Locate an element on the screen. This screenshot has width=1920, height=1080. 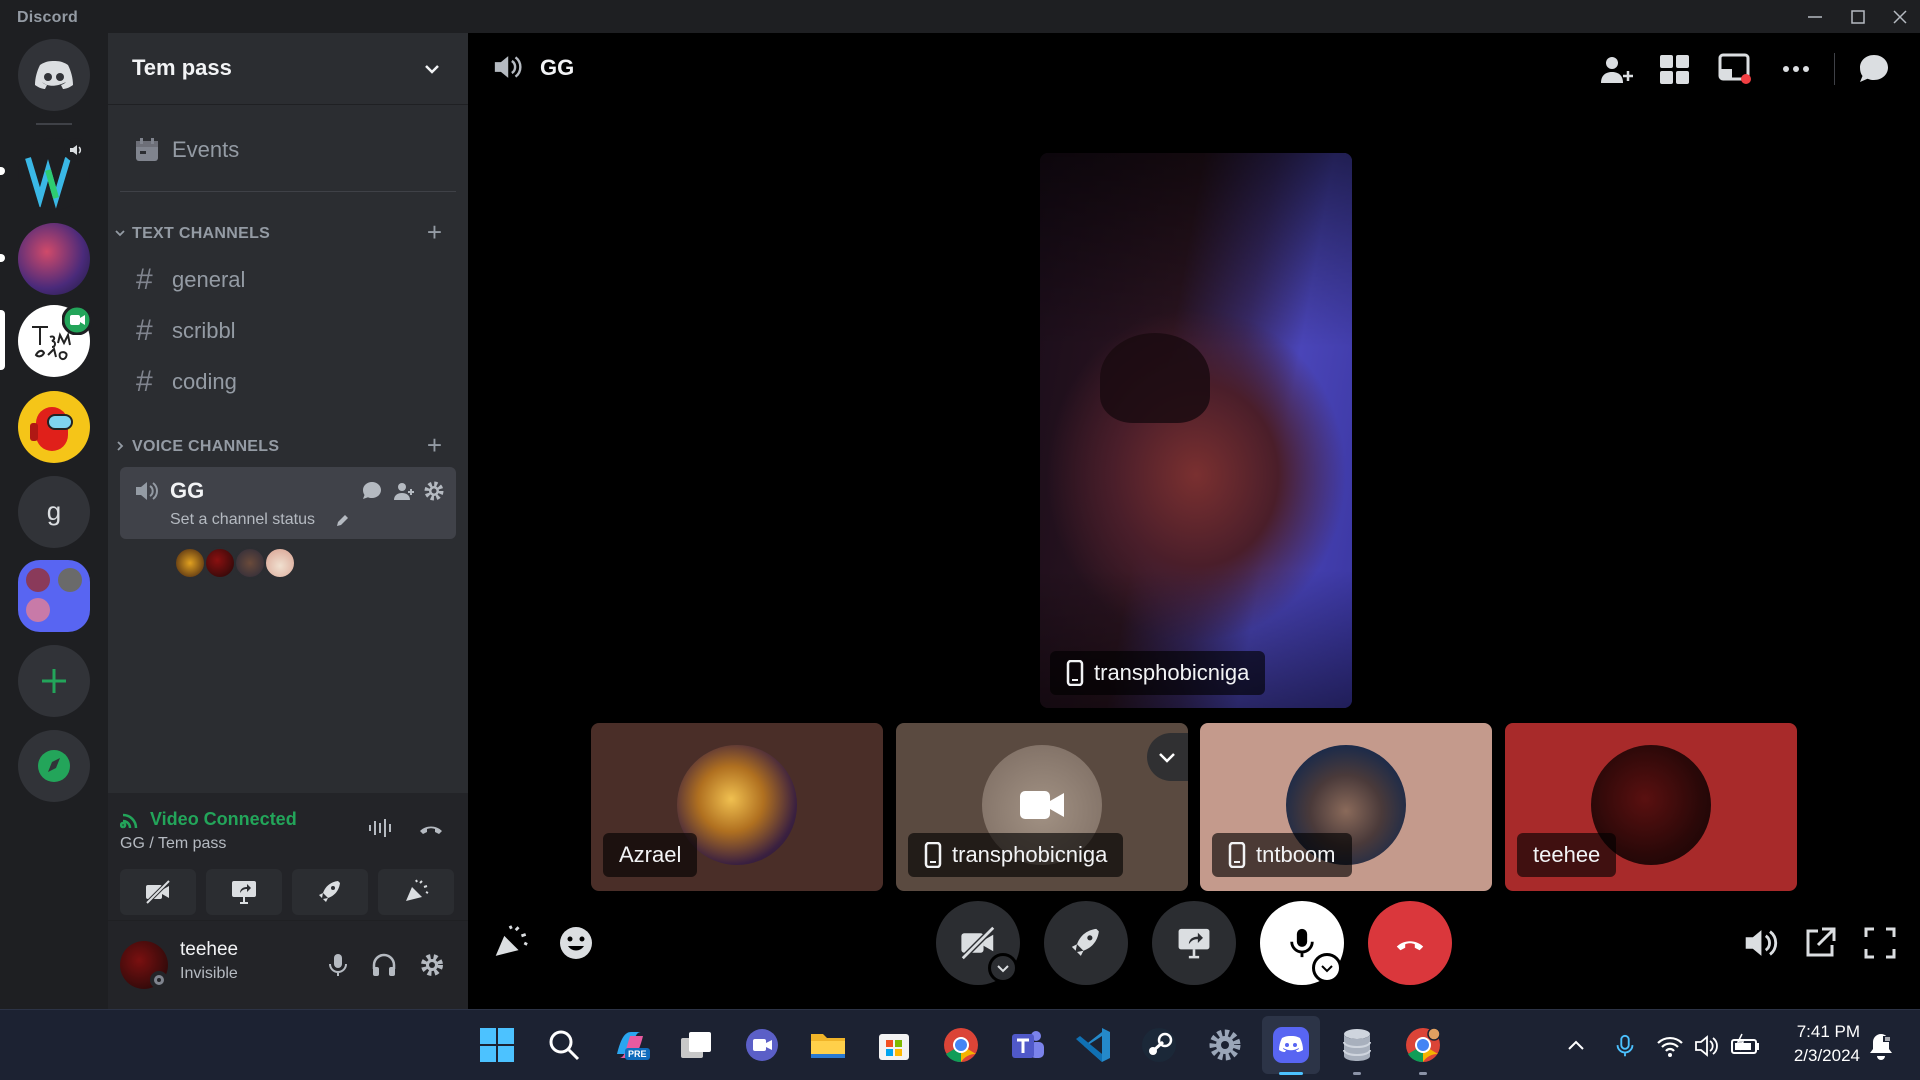
channel-general: # general is located at coordinates (288, 279).